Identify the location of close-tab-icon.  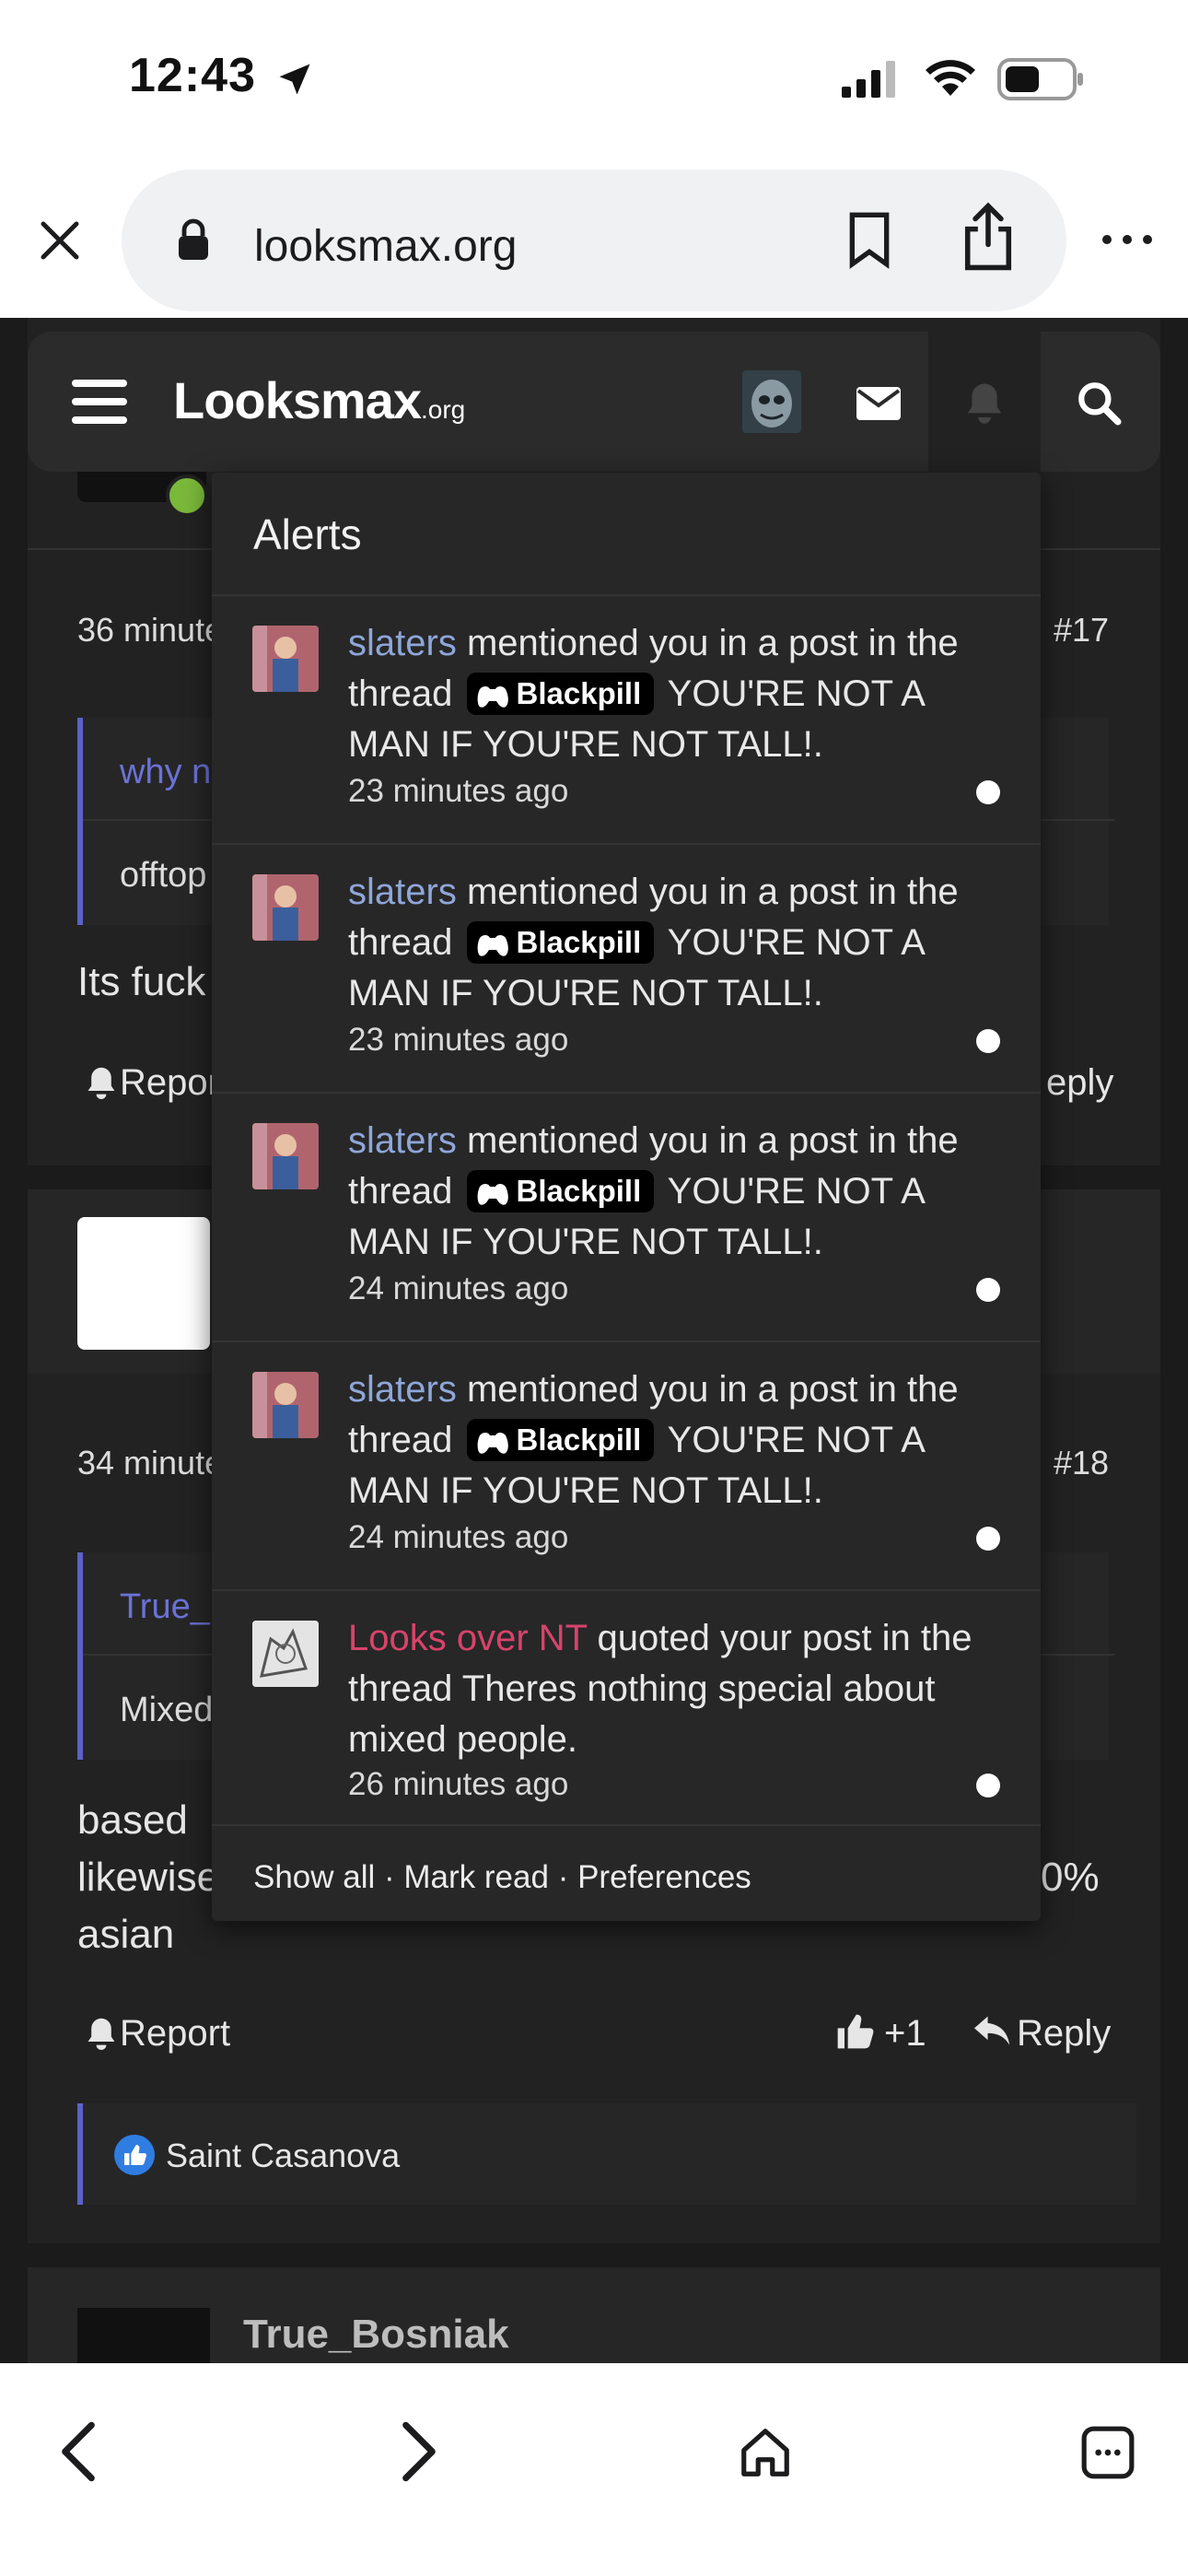
(60, 240).